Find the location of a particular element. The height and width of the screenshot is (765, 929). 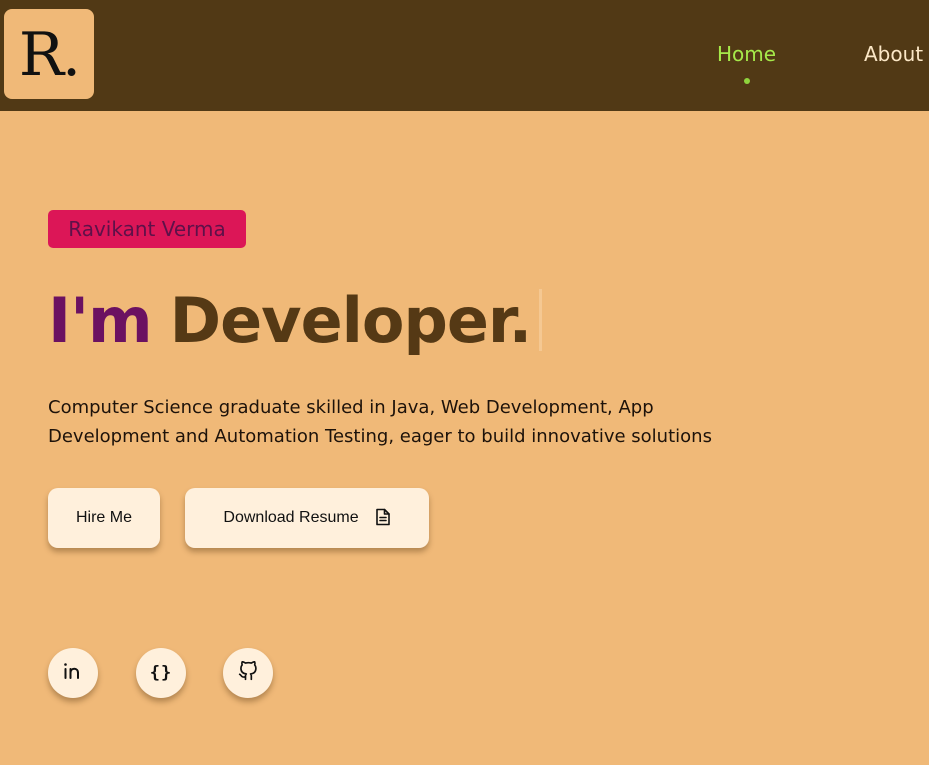

linkedin-button is located at coordinates (73, 673).